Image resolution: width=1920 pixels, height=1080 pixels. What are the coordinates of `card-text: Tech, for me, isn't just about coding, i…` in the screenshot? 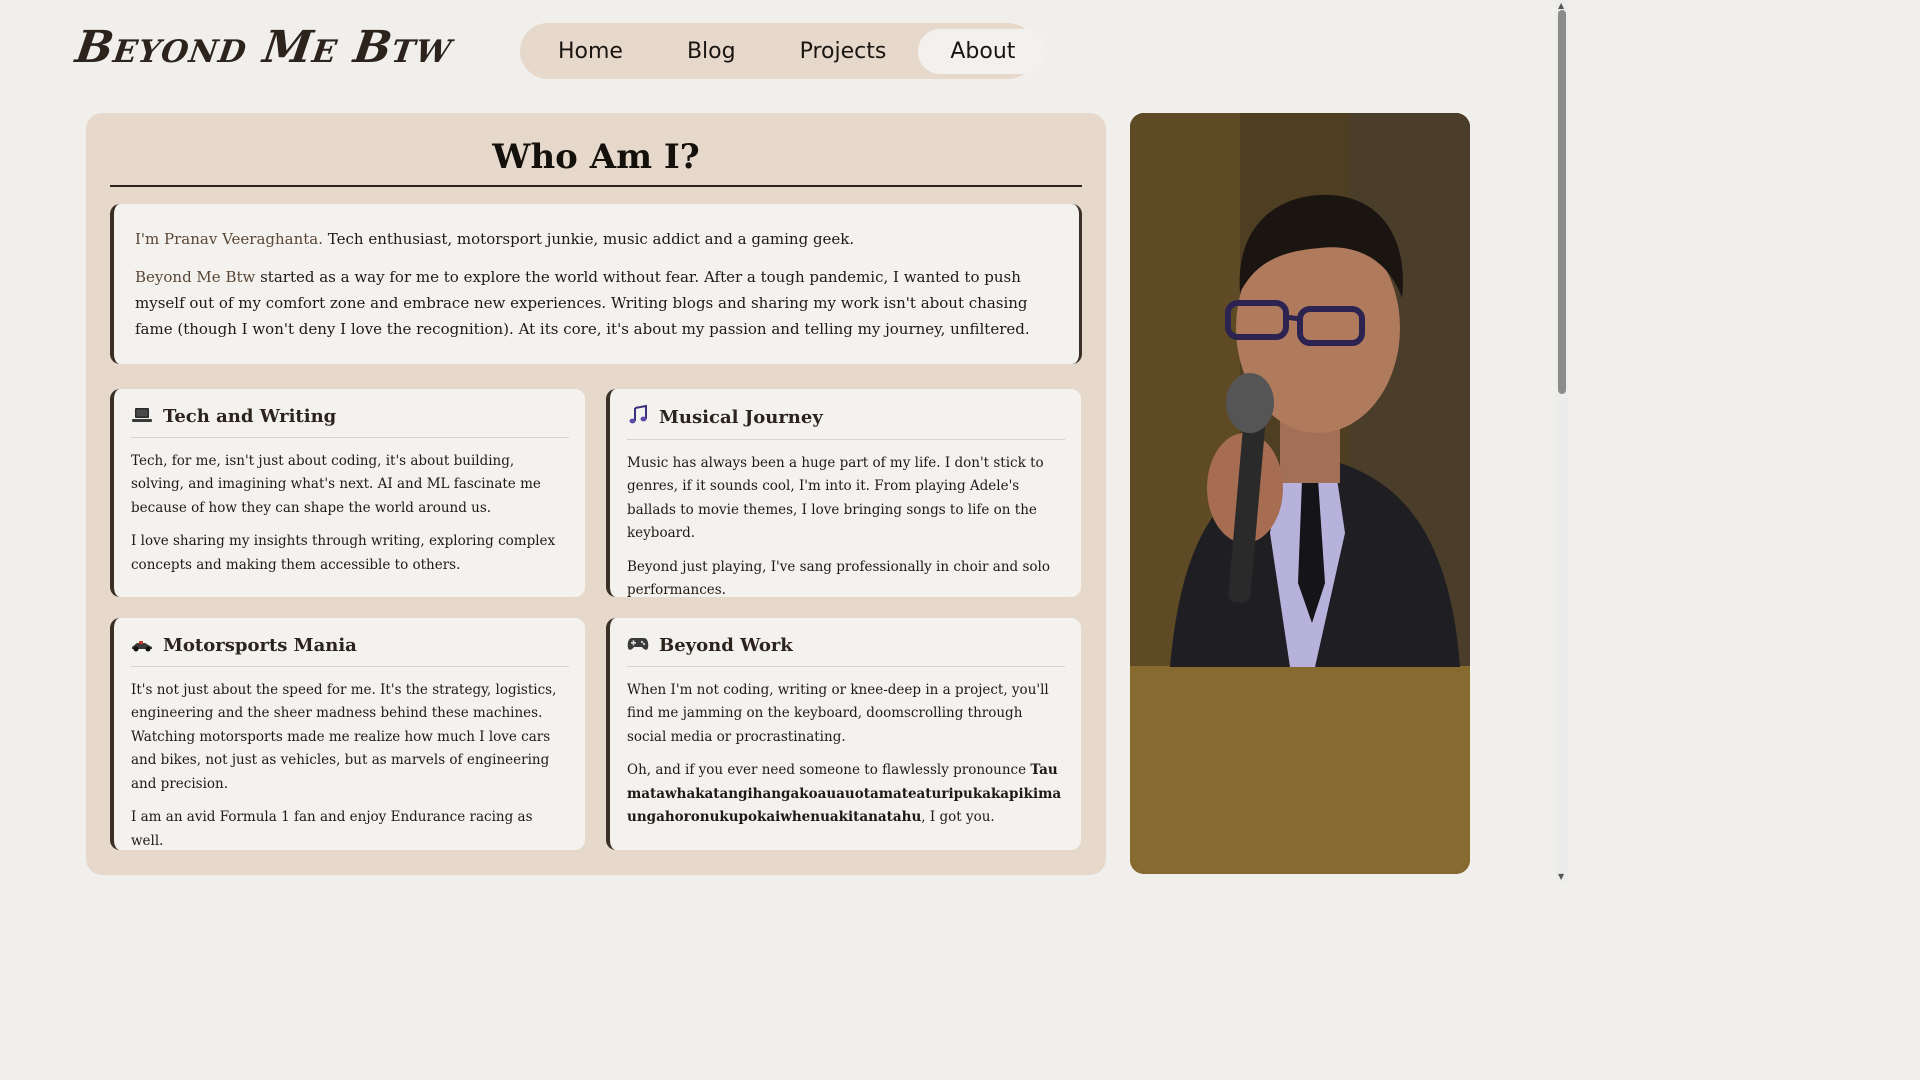 It's located at (336, 484).